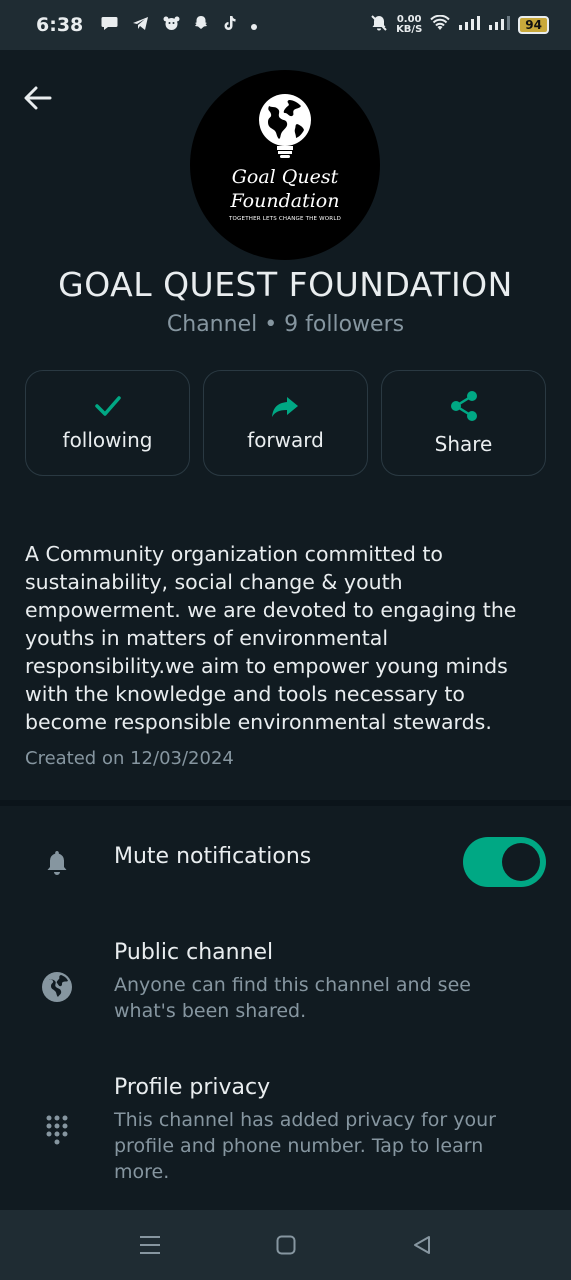  I want to click on globe-icon, so click(57, 987).